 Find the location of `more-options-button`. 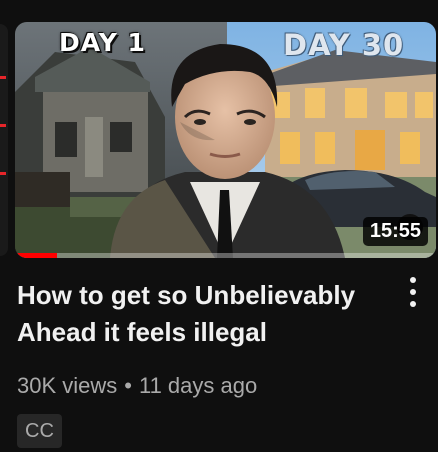

more-options-button is located at coordinates (413, 292).